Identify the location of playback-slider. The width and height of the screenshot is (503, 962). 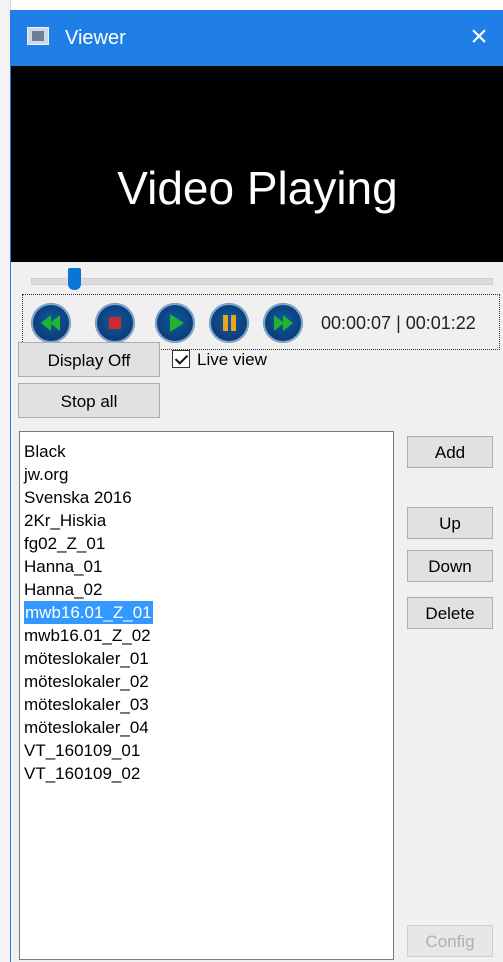
(262, 280).